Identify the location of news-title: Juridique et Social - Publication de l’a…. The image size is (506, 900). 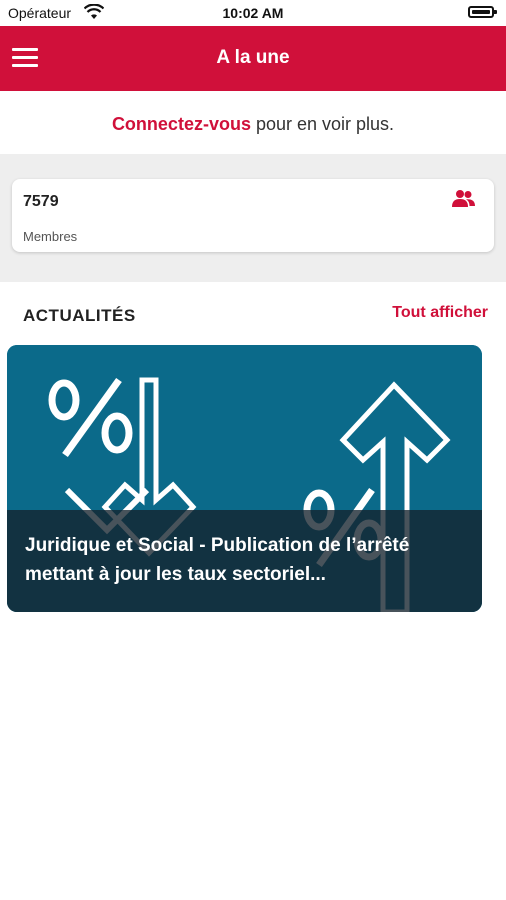
(217, 560).